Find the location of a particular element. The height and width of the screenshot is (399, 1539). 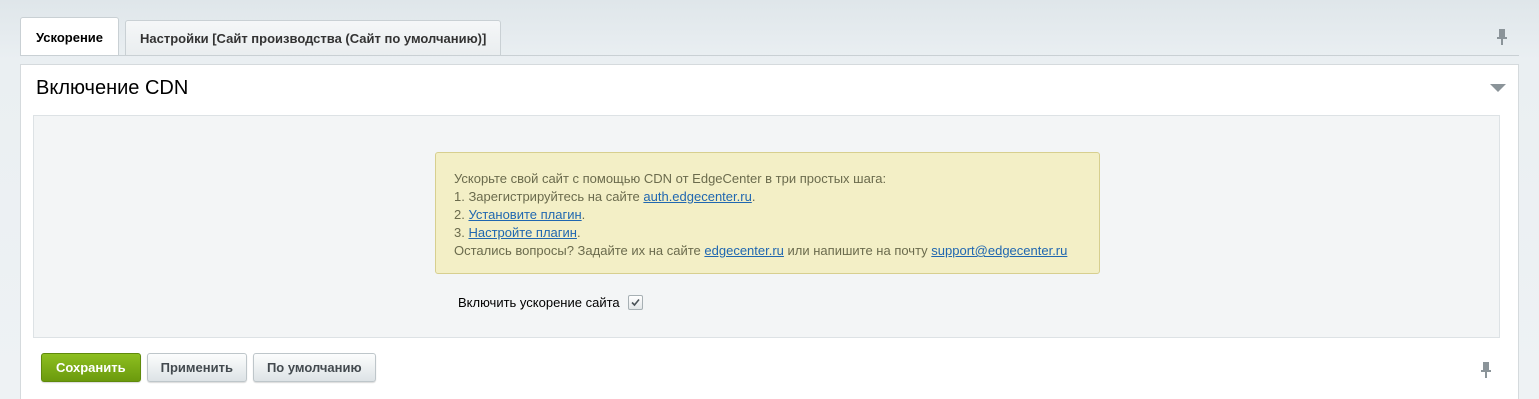

enable-acceleration-label: Включить ускорение сайта is located at coordinates (539, 302).